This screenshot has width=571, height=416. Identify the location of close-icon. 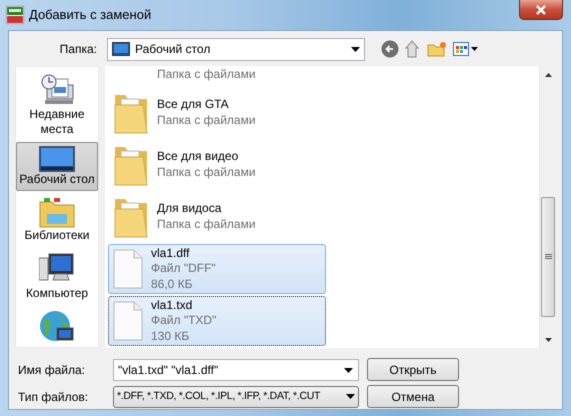
(541, 9).